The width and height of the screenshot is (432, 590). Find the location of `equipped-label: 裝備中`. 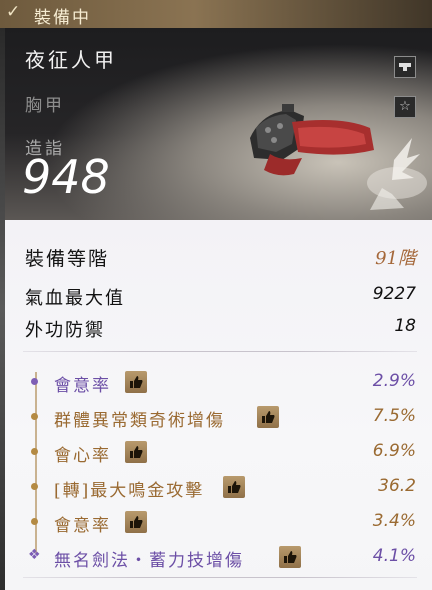

equipped-label: 裝備中 is located at coordinates (62, 18).